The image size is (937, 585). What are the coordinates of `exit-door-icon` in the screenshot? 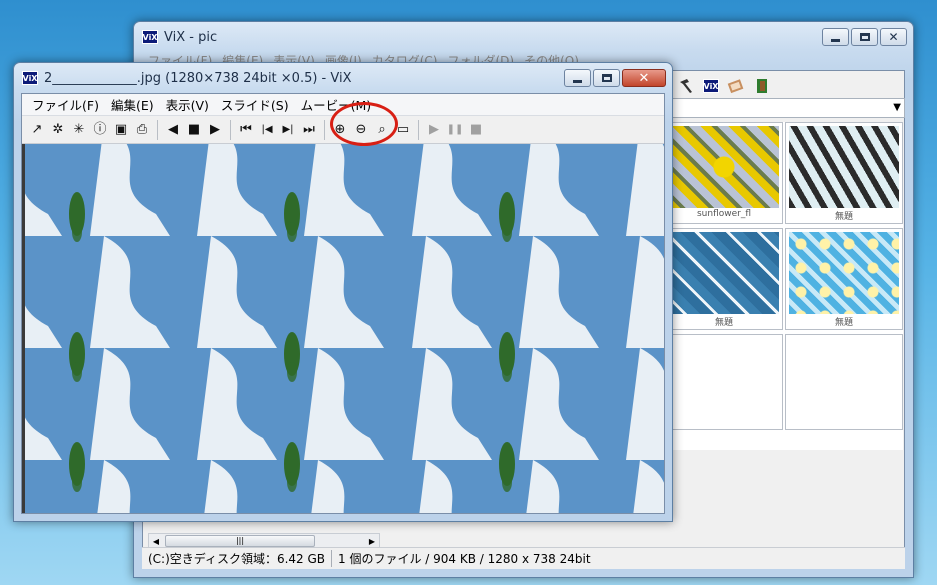 It's located at (762, 86).